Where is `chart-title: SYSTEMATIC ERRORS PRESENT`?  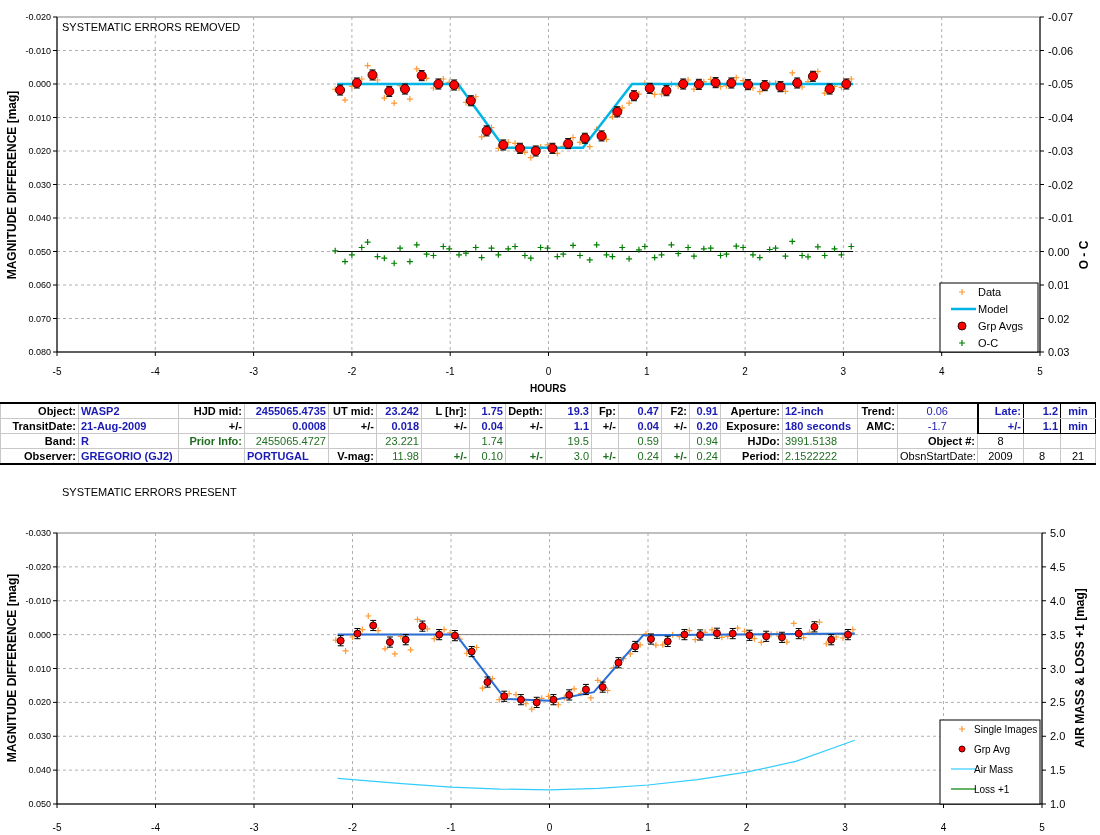
chart-title: SYSTEMATIC ERRORS PRESENT is located at coordinates (149, 492).